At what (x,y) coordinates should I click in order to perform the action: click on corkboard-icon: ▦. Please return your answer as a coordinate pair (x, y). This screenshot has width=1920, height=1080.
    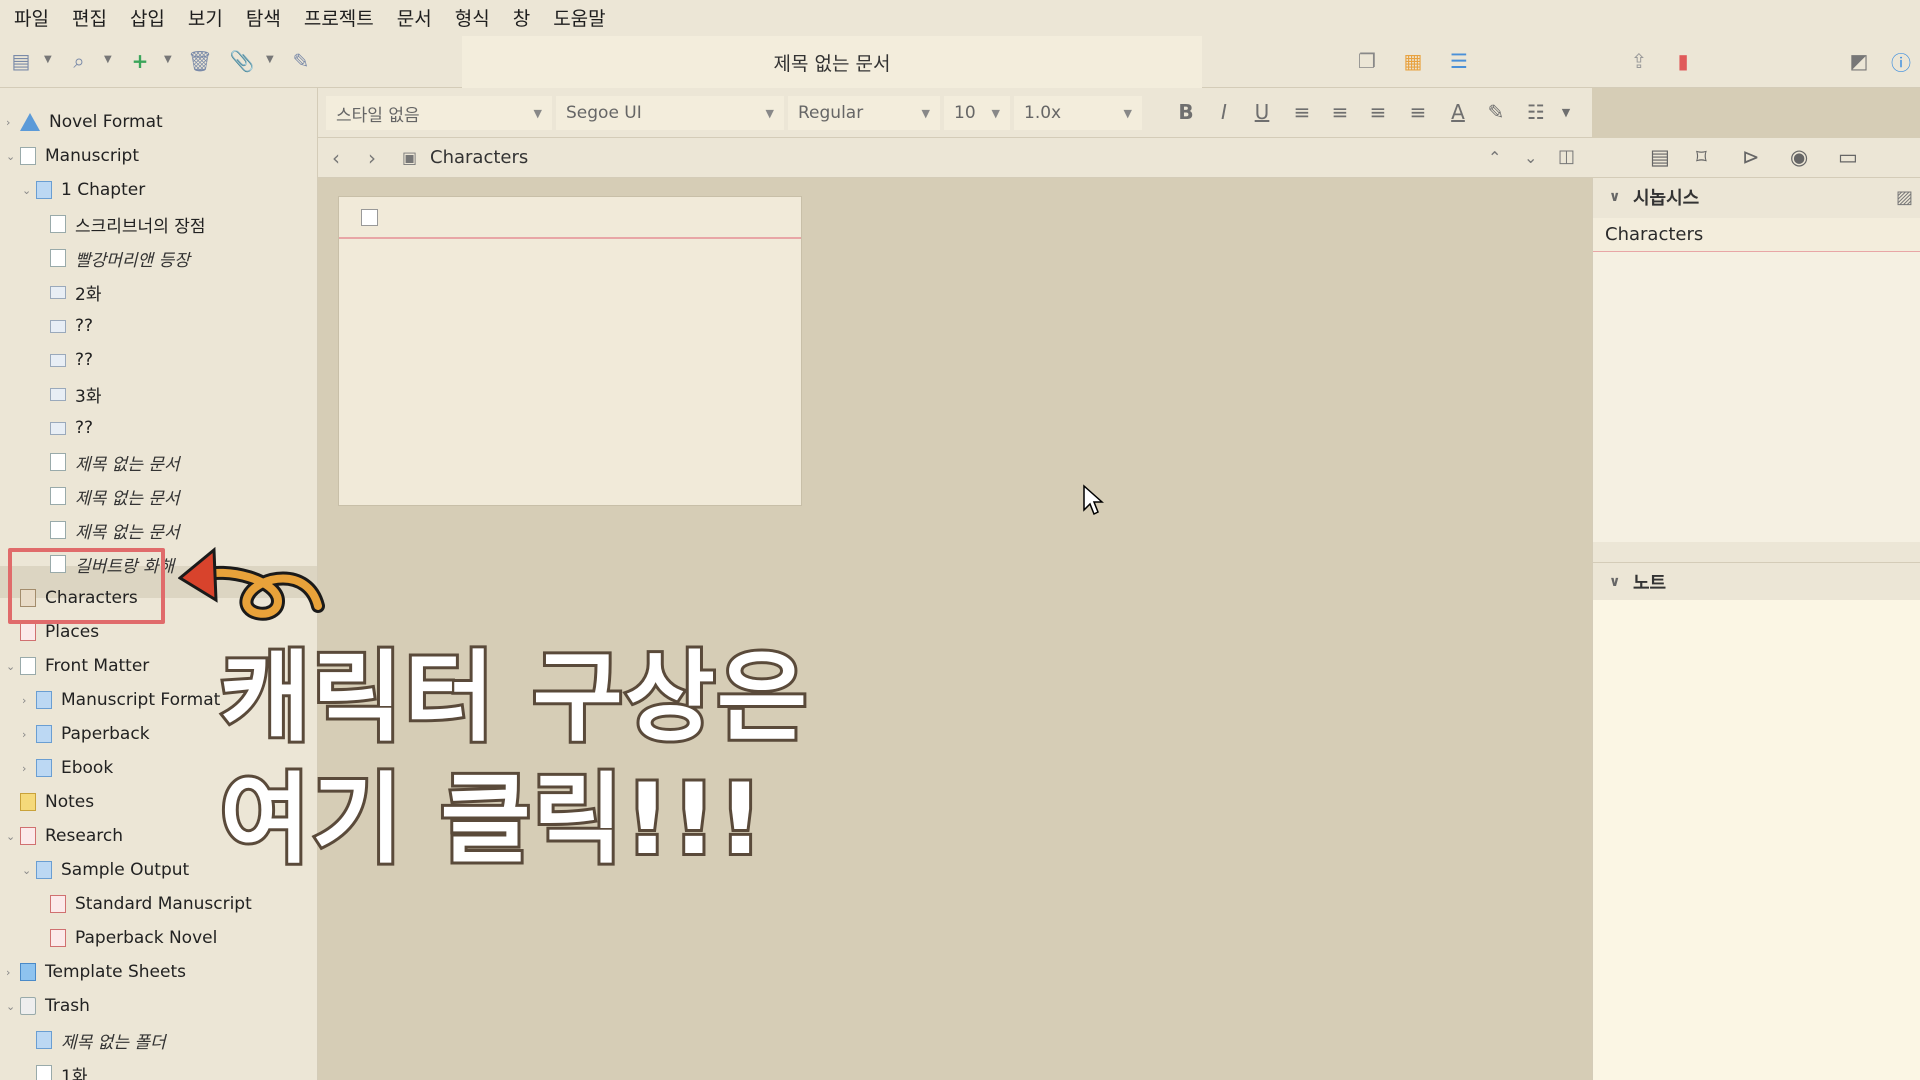
    Looking at the image, I should click on (1413, 61).